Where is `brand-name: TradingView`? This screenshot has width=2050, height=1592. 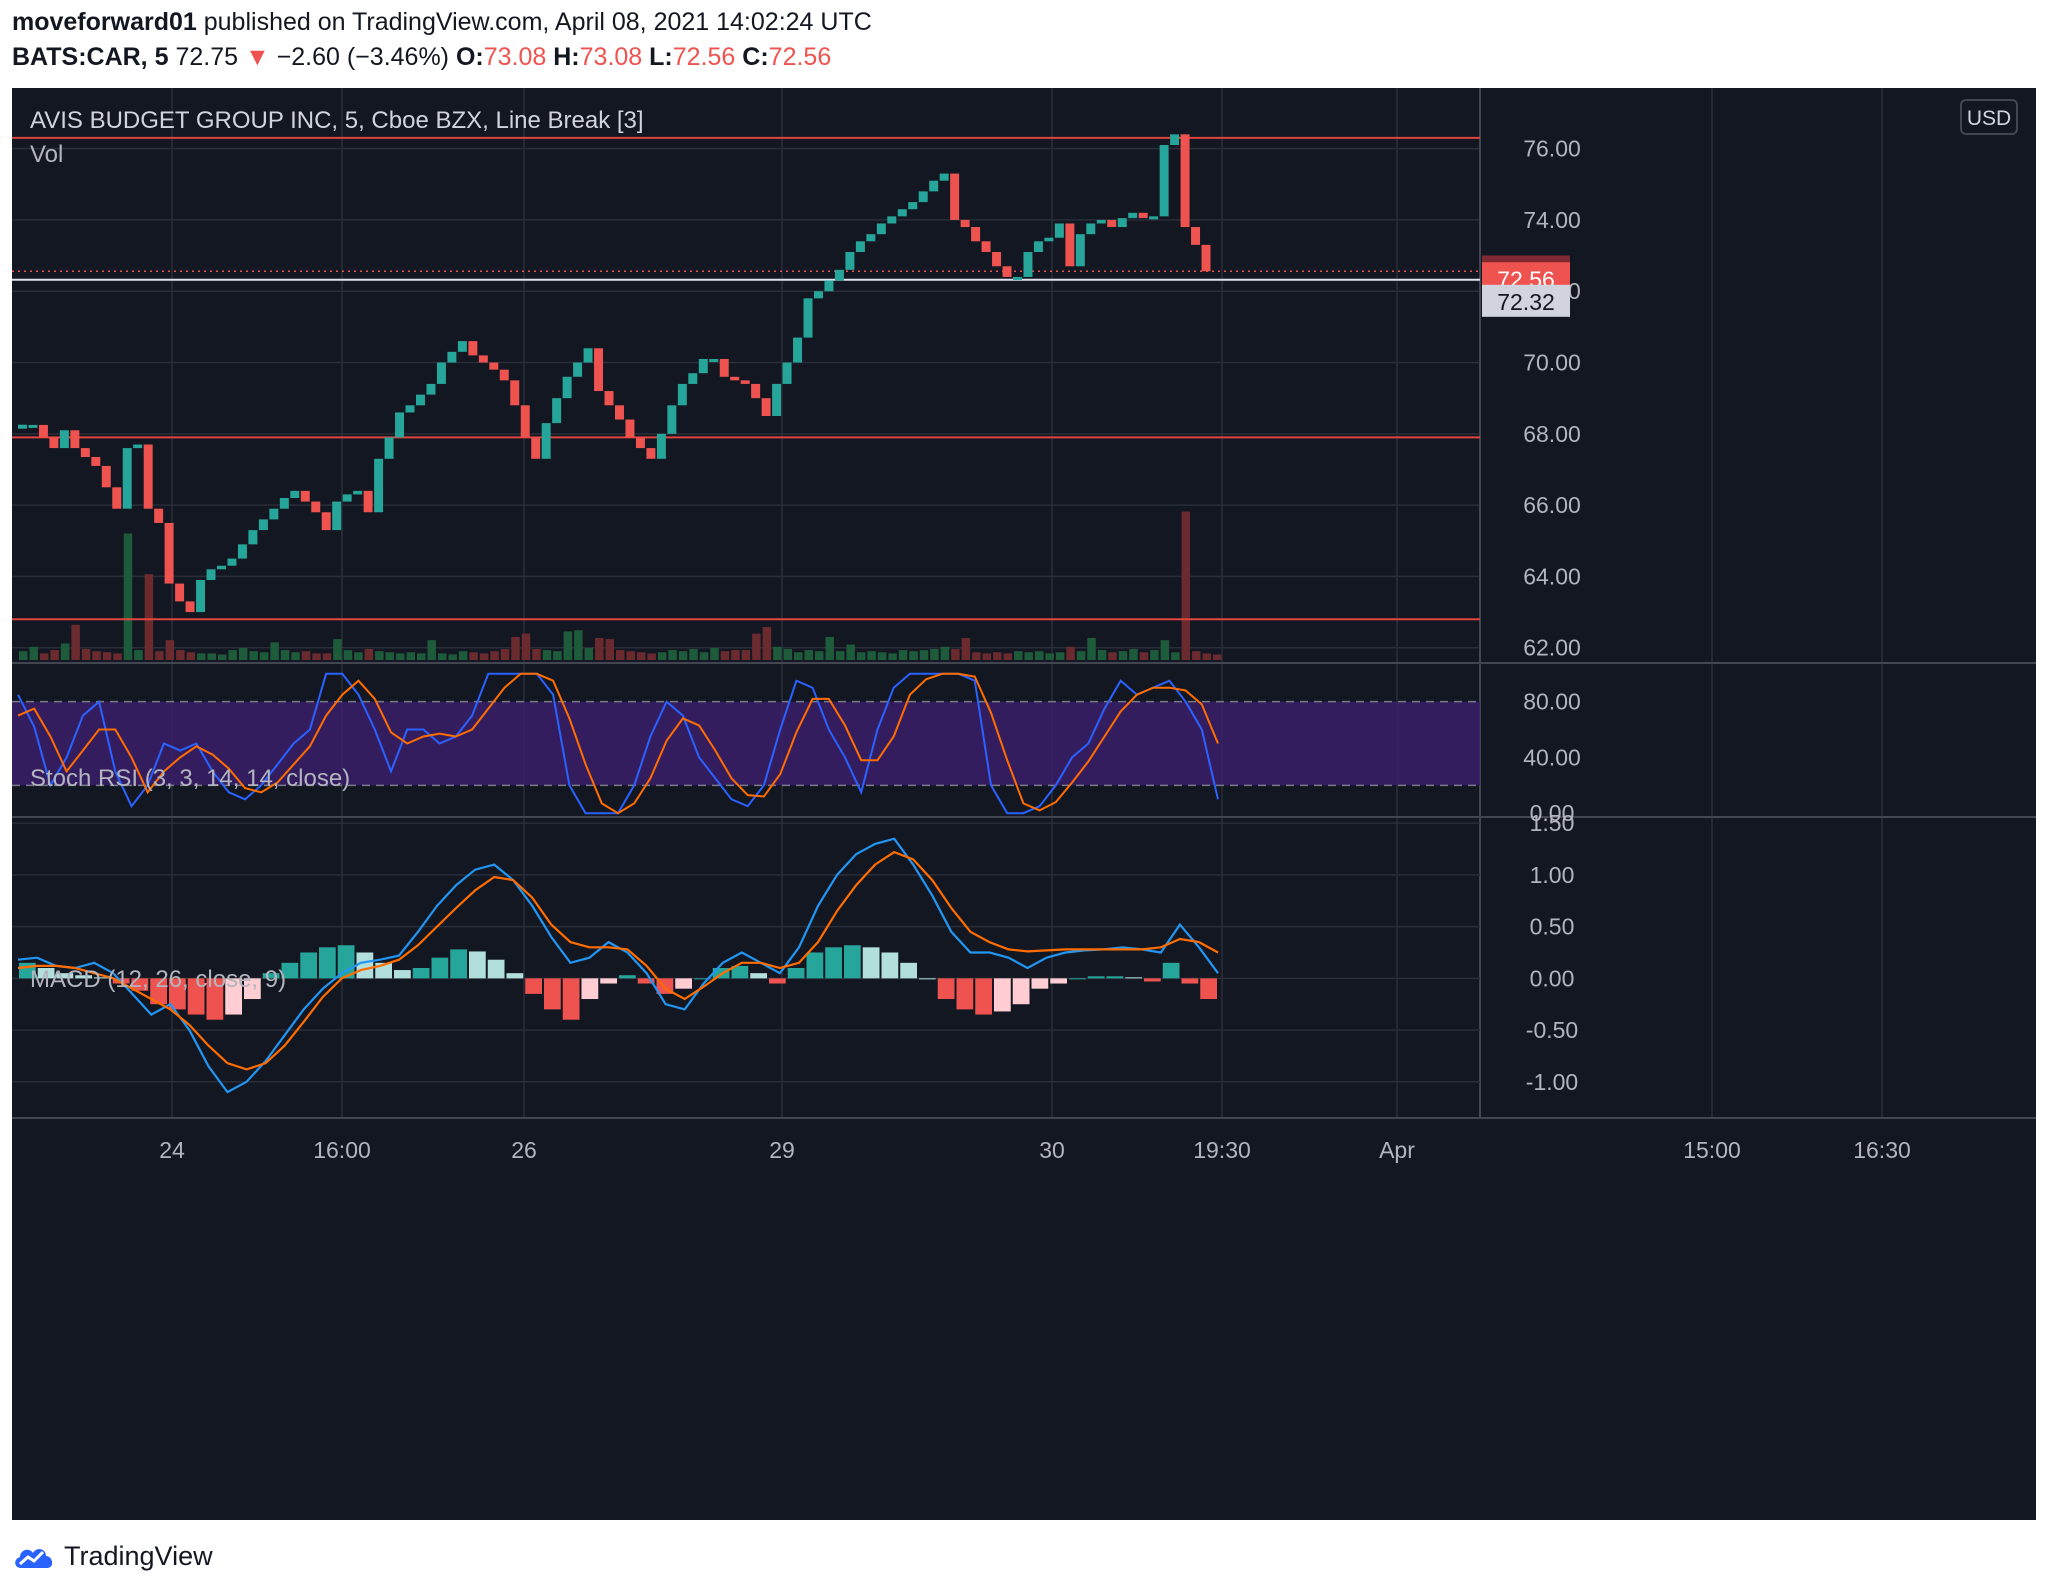
brand-name: TradingView is located at coordinates (138, 1556).